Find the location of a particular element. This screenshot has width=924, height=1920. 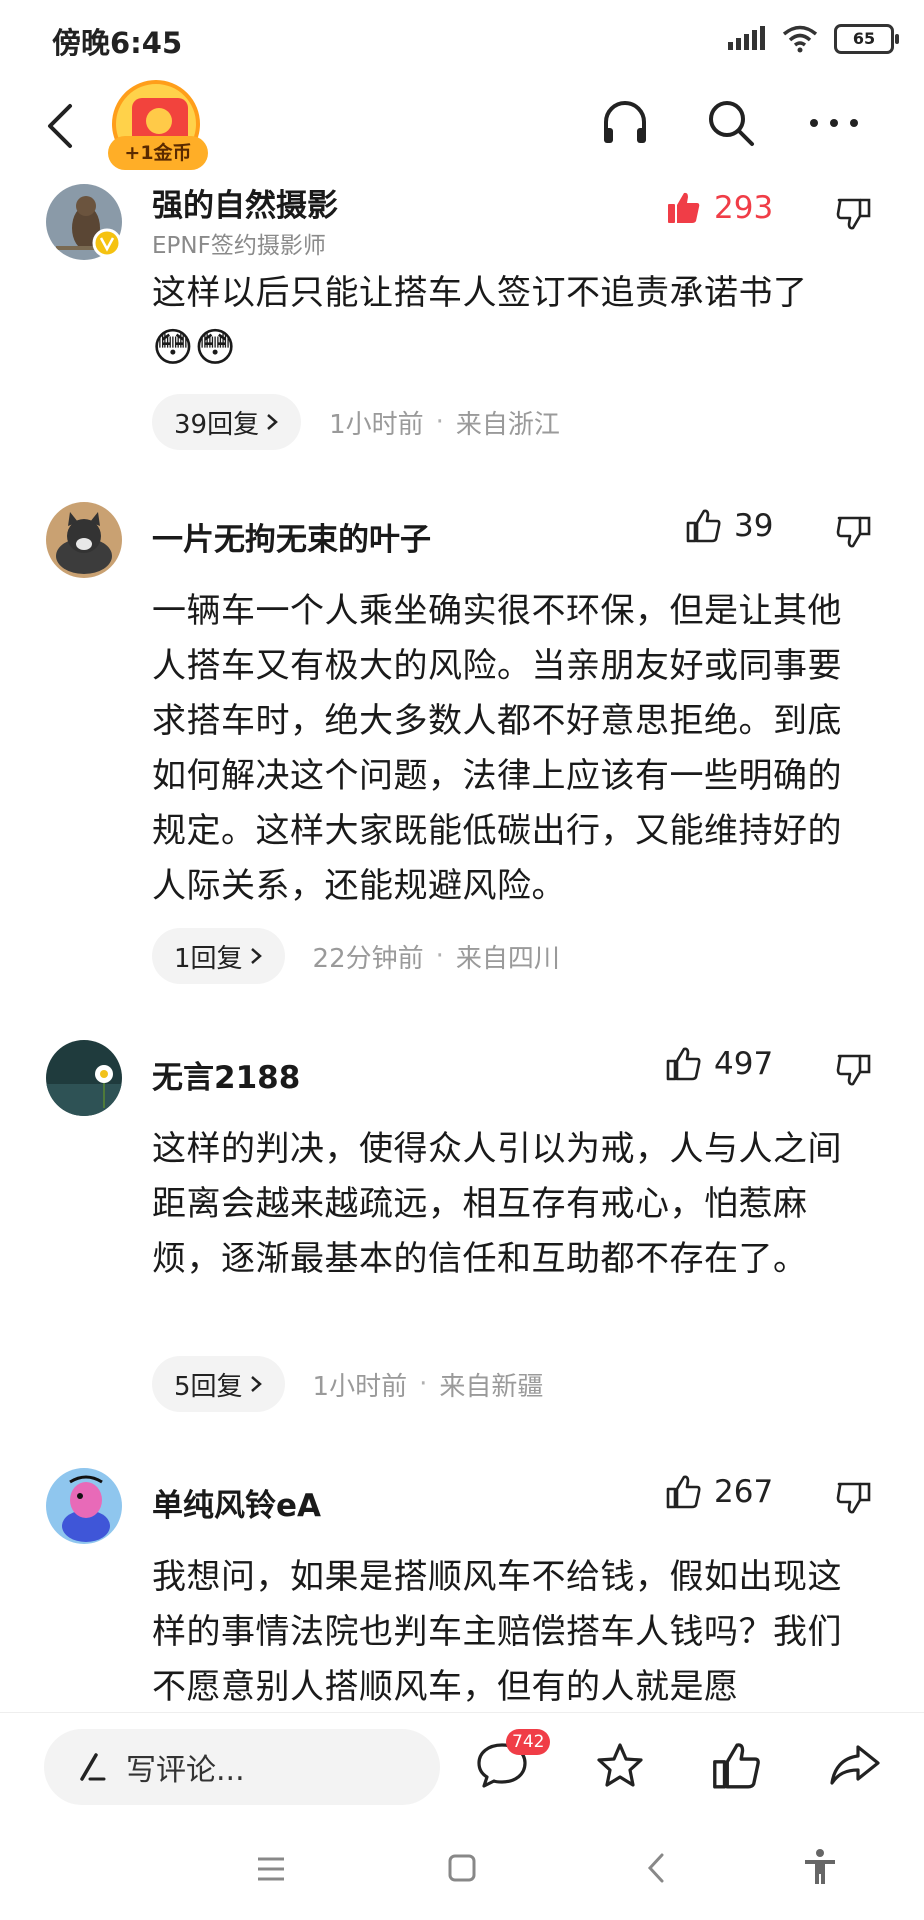

battery-indicator: 65 is located at coordinates (866, 39).